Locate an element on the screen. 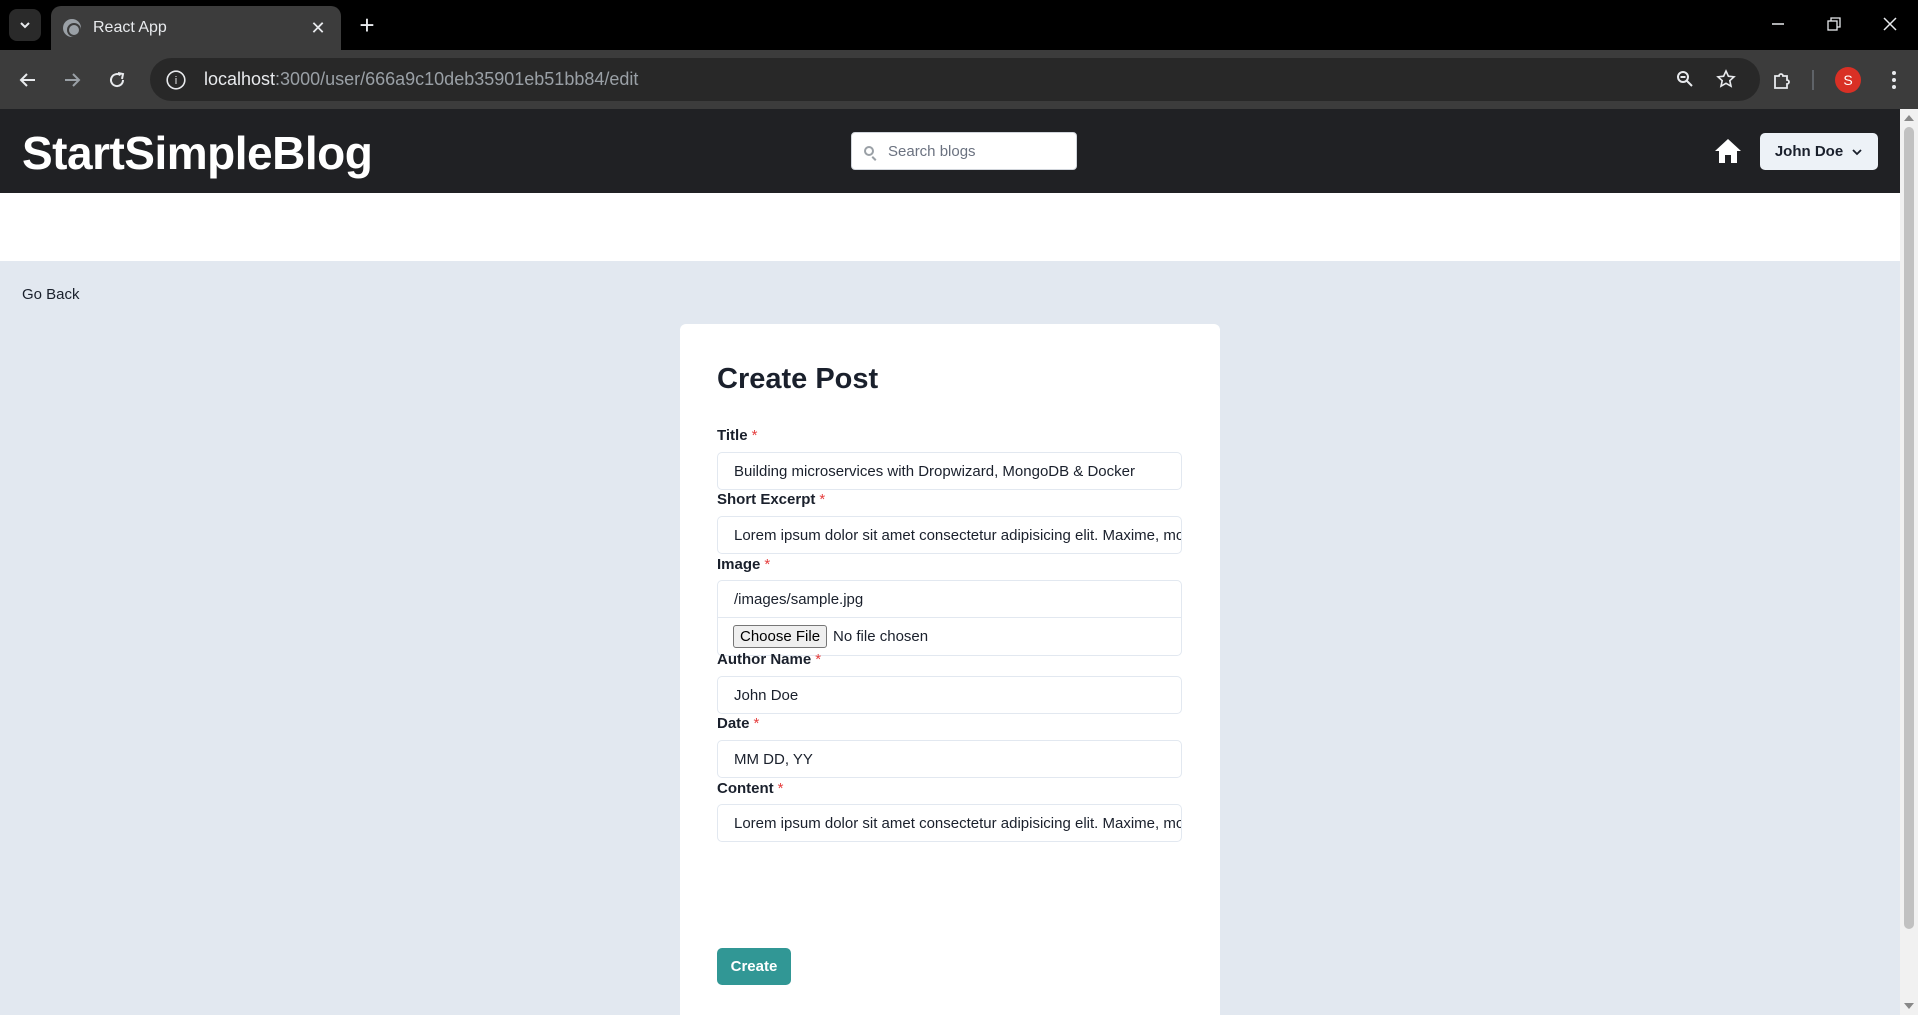  search-box is located at coordinates (964, 151).